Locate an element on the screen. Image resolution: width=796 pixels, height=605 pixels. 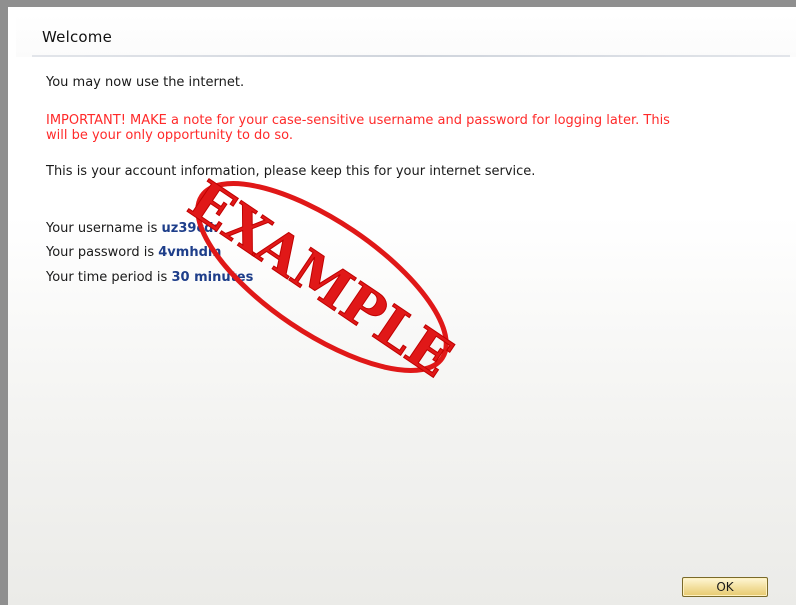
username-label: Your username is is located at coordinates (104, 228).